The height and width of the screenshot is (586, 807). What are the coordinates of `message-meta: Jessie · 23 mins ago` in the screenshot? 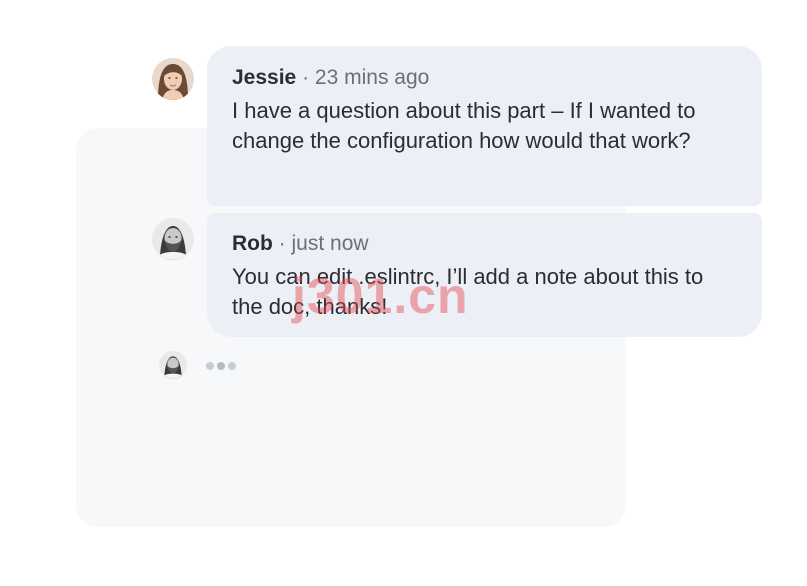 It's located at (485, 78).